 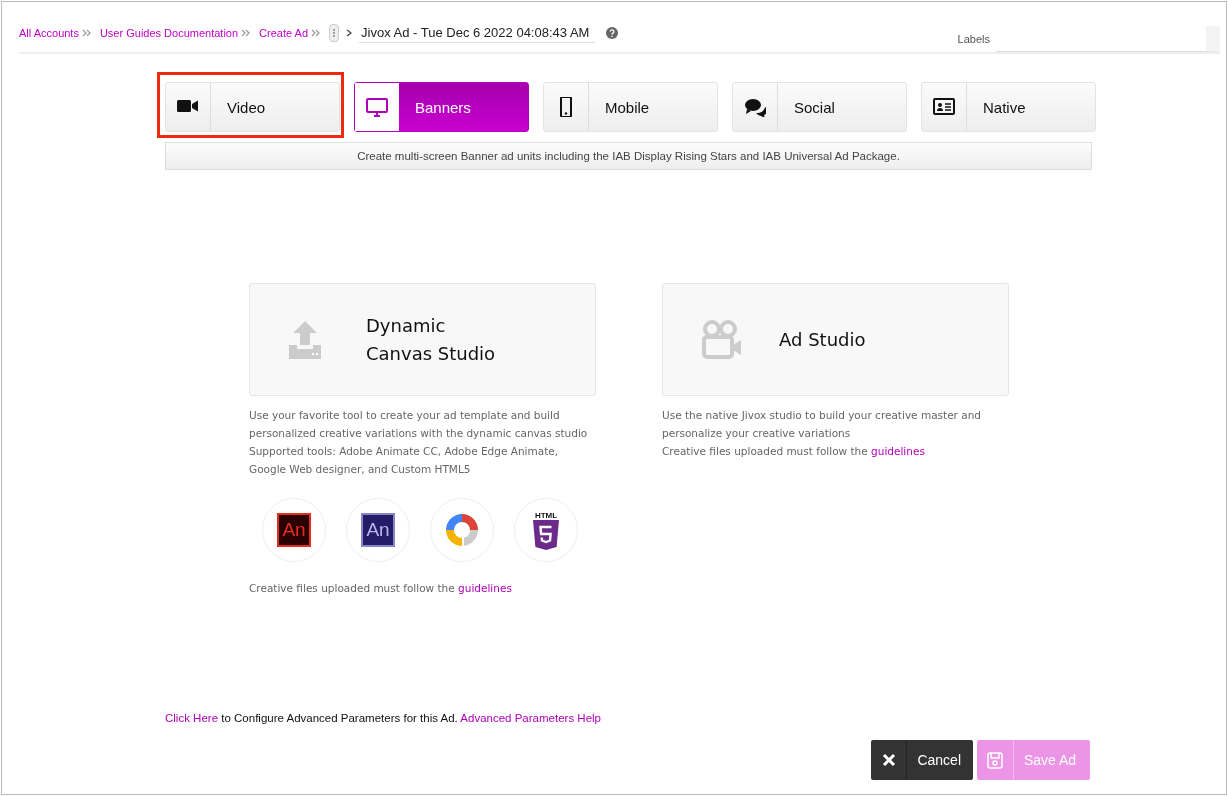 I want to click on studio-option-card: Ad Studio, so click(x=835, y=339).